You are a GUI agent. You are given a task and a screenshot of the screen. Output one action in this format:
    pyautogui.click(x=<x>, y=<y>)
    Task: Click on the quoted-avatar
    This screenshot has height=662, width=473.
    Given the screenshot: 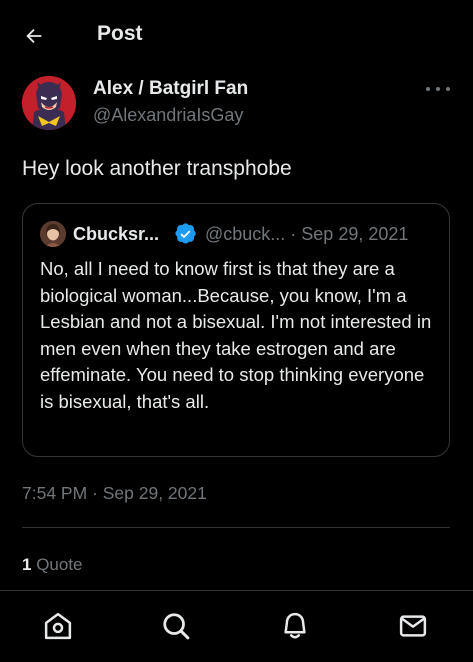 What is the action you would take?
    pyautogui.click(x=53, y=234)
    